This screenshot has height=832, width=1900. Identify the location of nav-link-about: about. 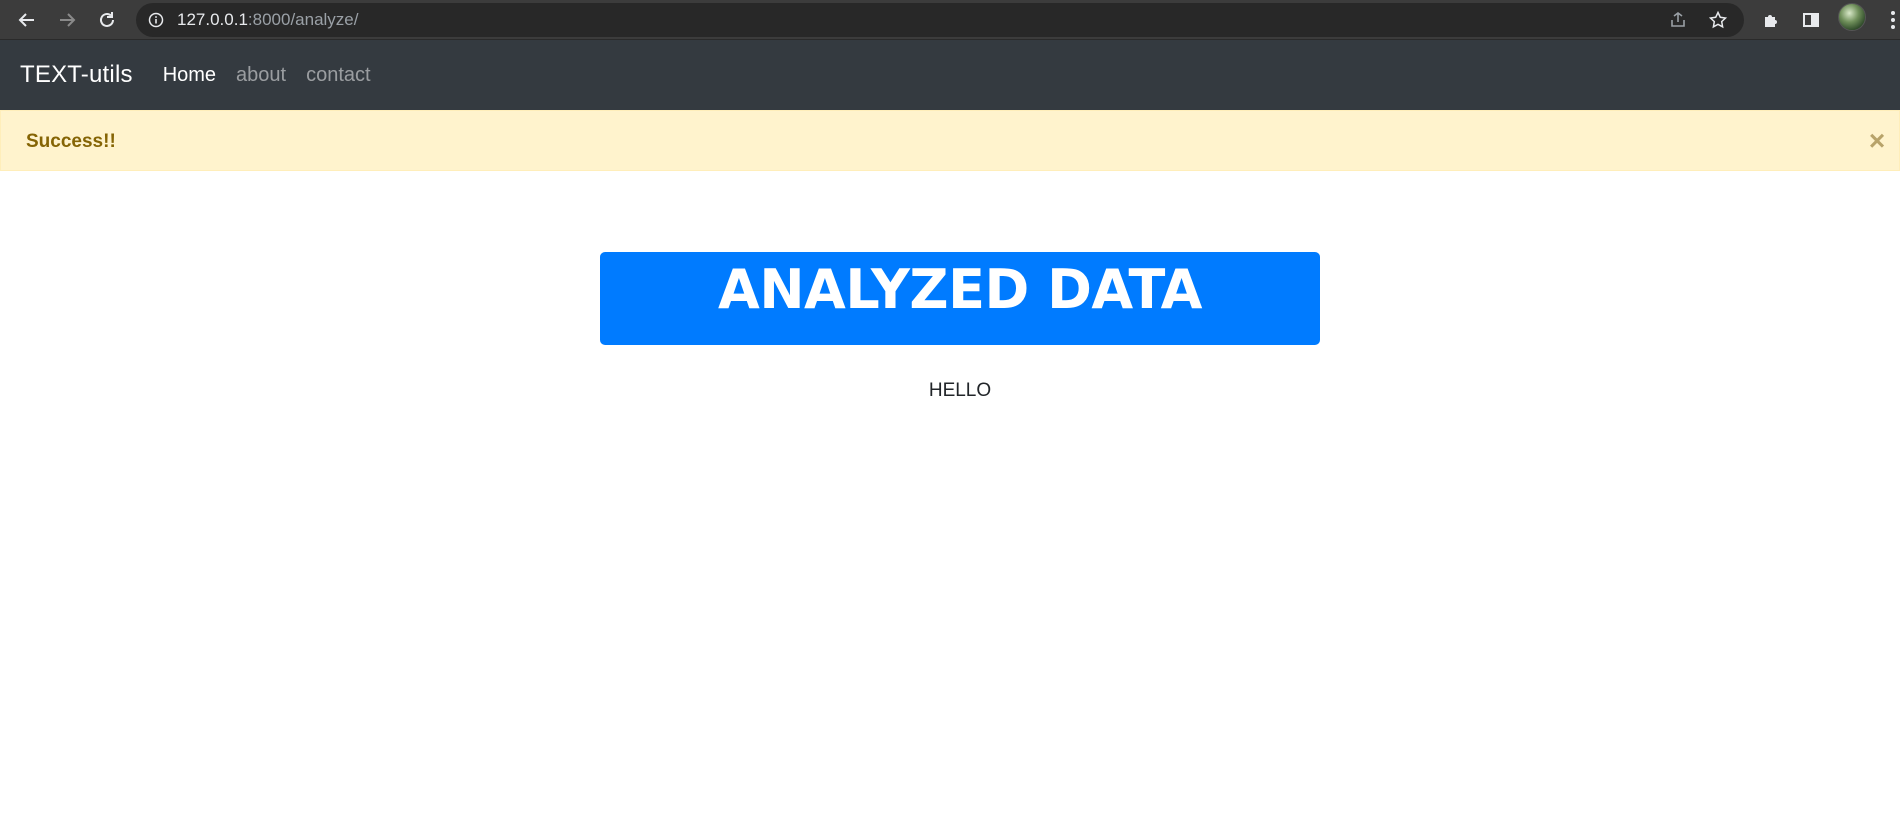
(261, 75).